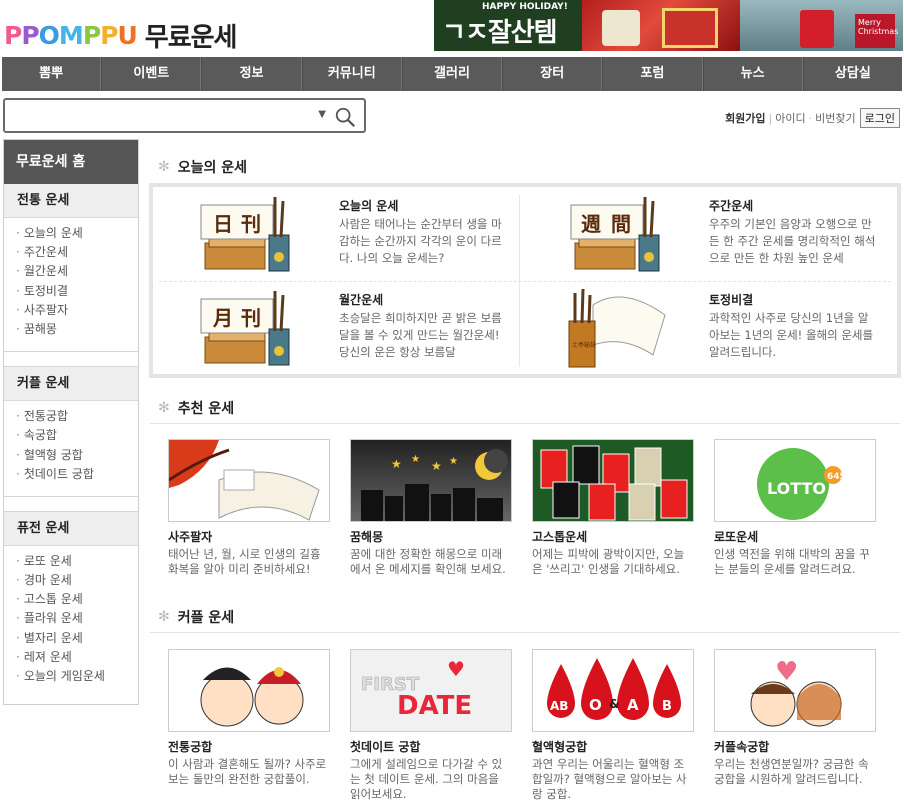 The height and width of the screenshot is (810, 904). Describe the element at coordinates (71, 384) in the screenshot. I see `sidebar-section-title: 커플 운세` at that location.